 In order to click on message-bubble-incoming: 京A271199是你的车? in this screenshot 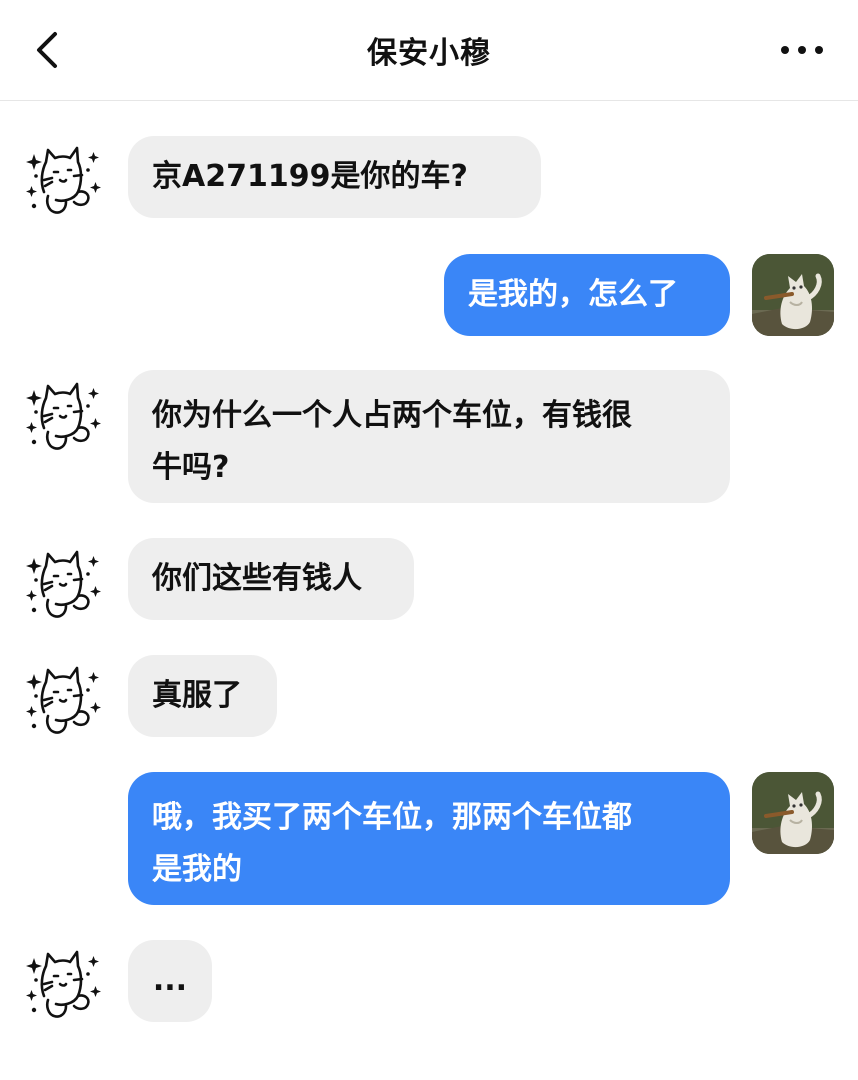, I will do `click(334, 177)`.